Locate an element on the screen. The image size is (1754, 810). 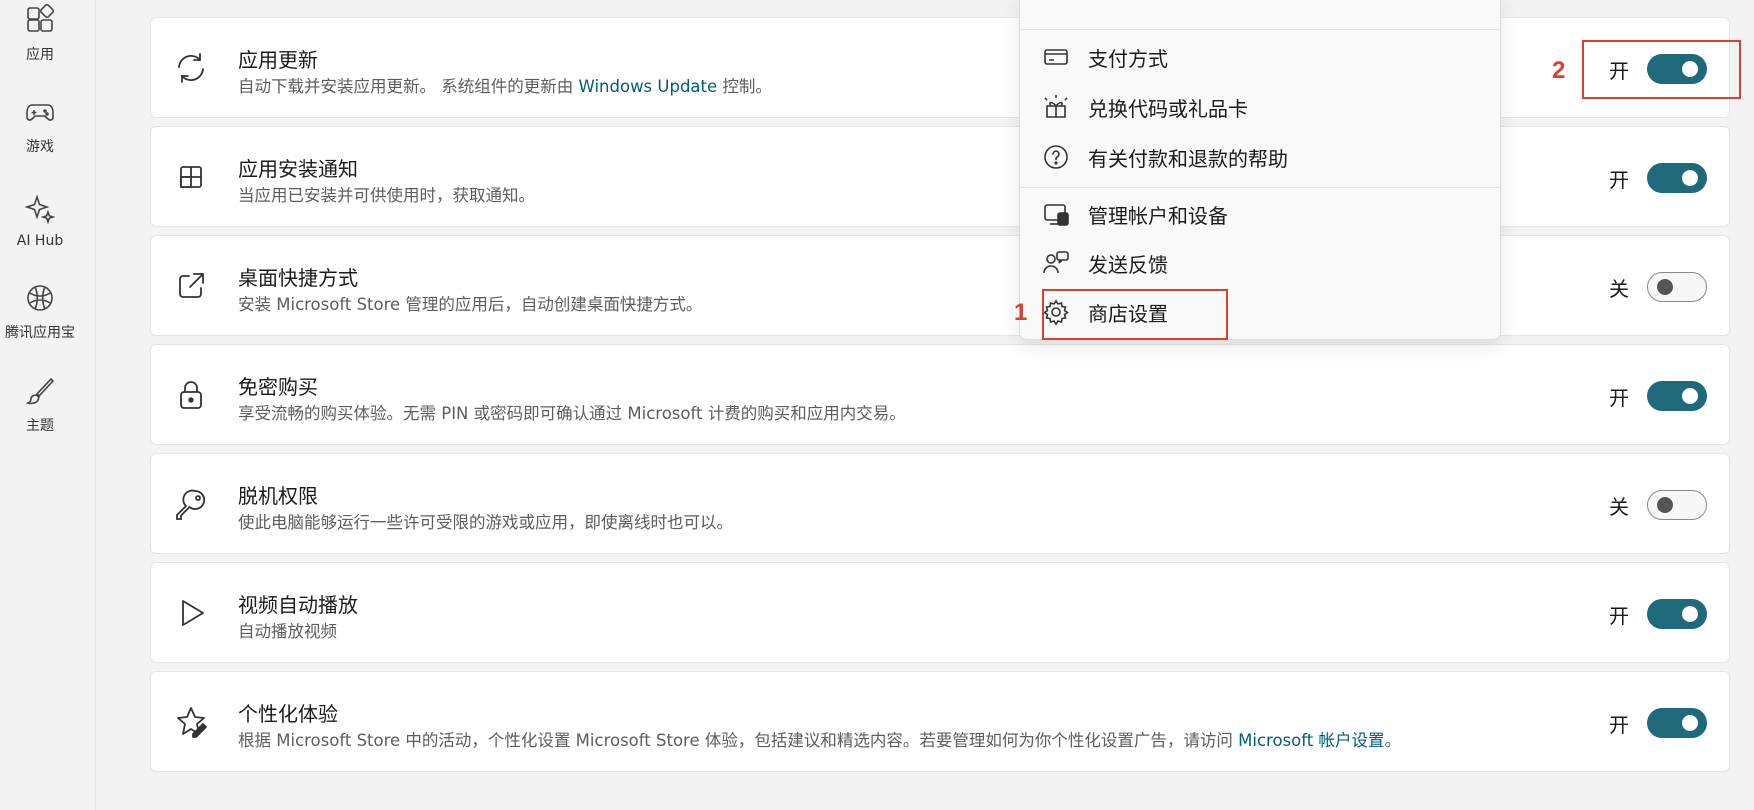
star-pen-icon is located at coordinates (191, 722).